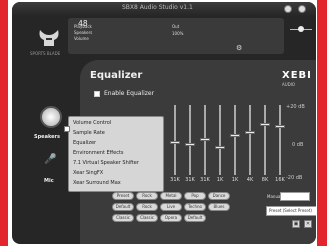 The height and width of the screenshot is (246, 327). What do you see at coordinates (297, 75) in the screenshot?
I see `brand-logo: XEBI` at bounding box center [297, 75].